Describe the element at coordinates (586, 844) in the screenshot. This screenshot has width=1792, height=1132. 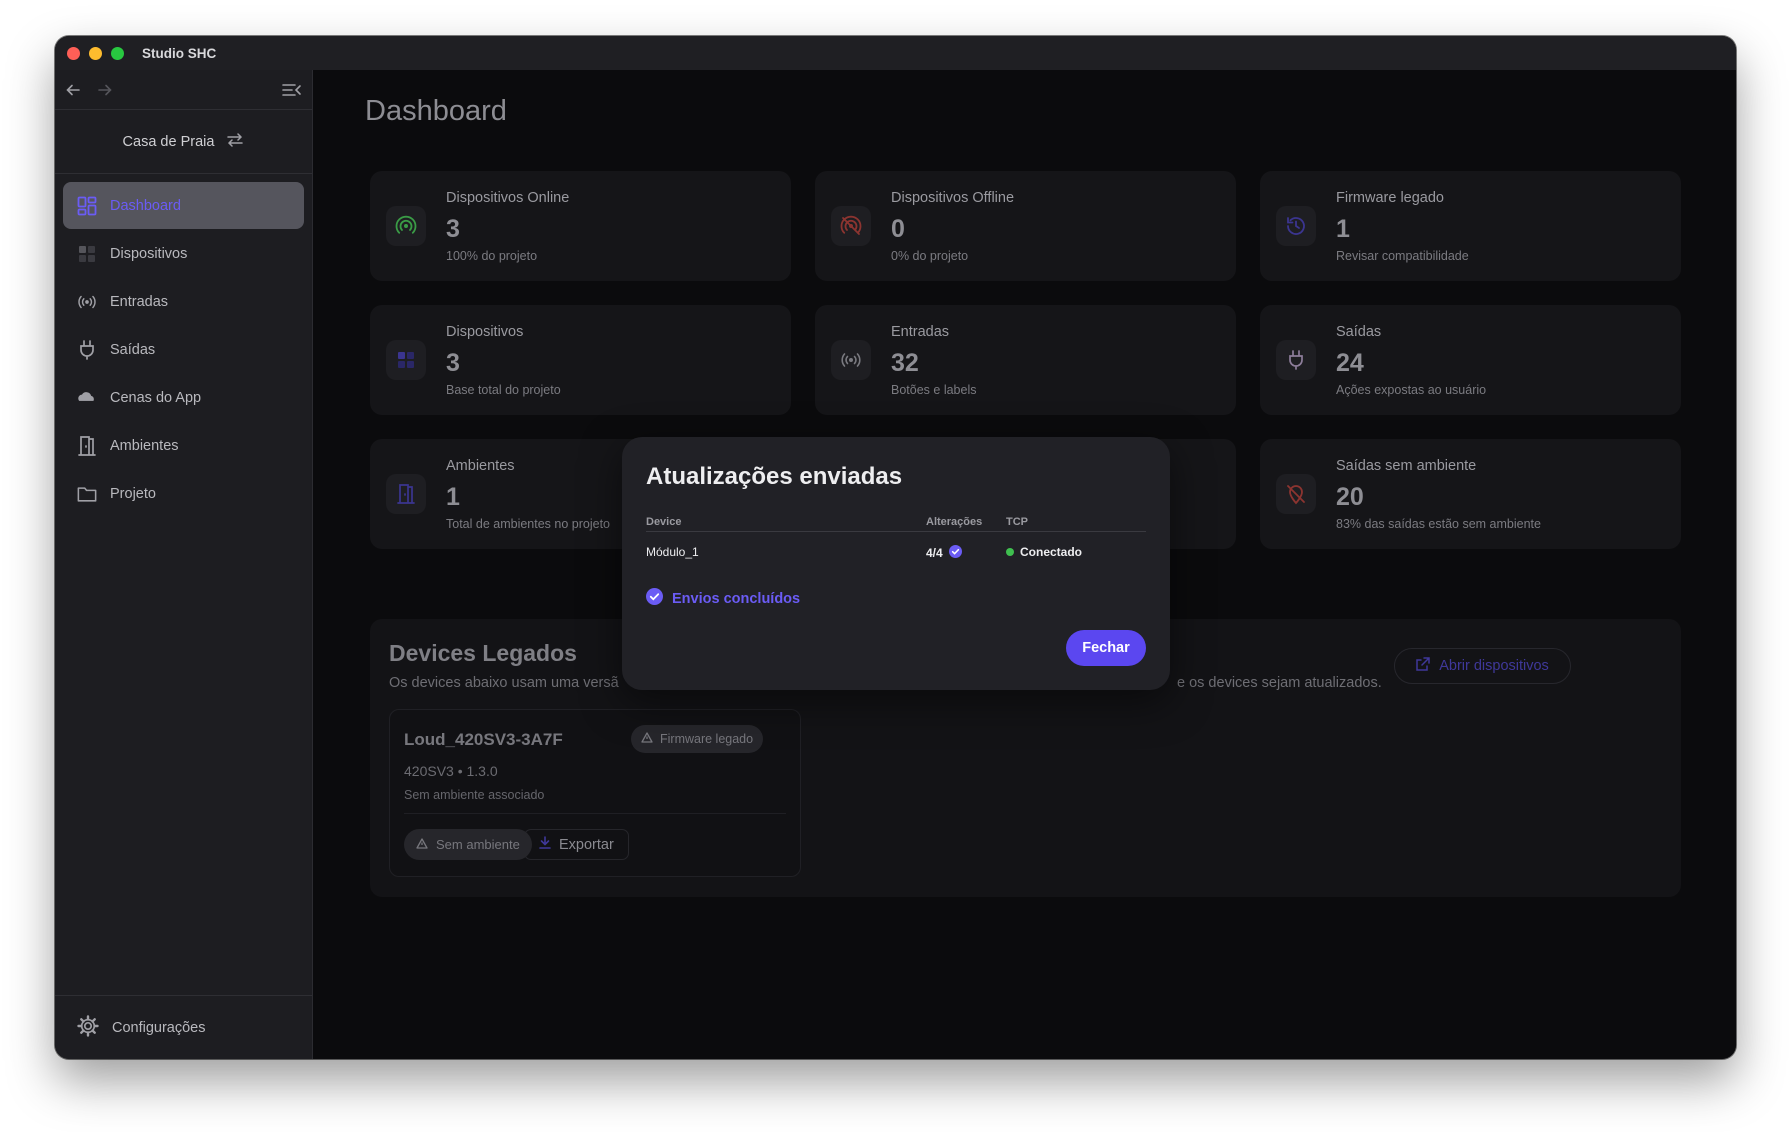
I see `export-label: Exportar` at that location.